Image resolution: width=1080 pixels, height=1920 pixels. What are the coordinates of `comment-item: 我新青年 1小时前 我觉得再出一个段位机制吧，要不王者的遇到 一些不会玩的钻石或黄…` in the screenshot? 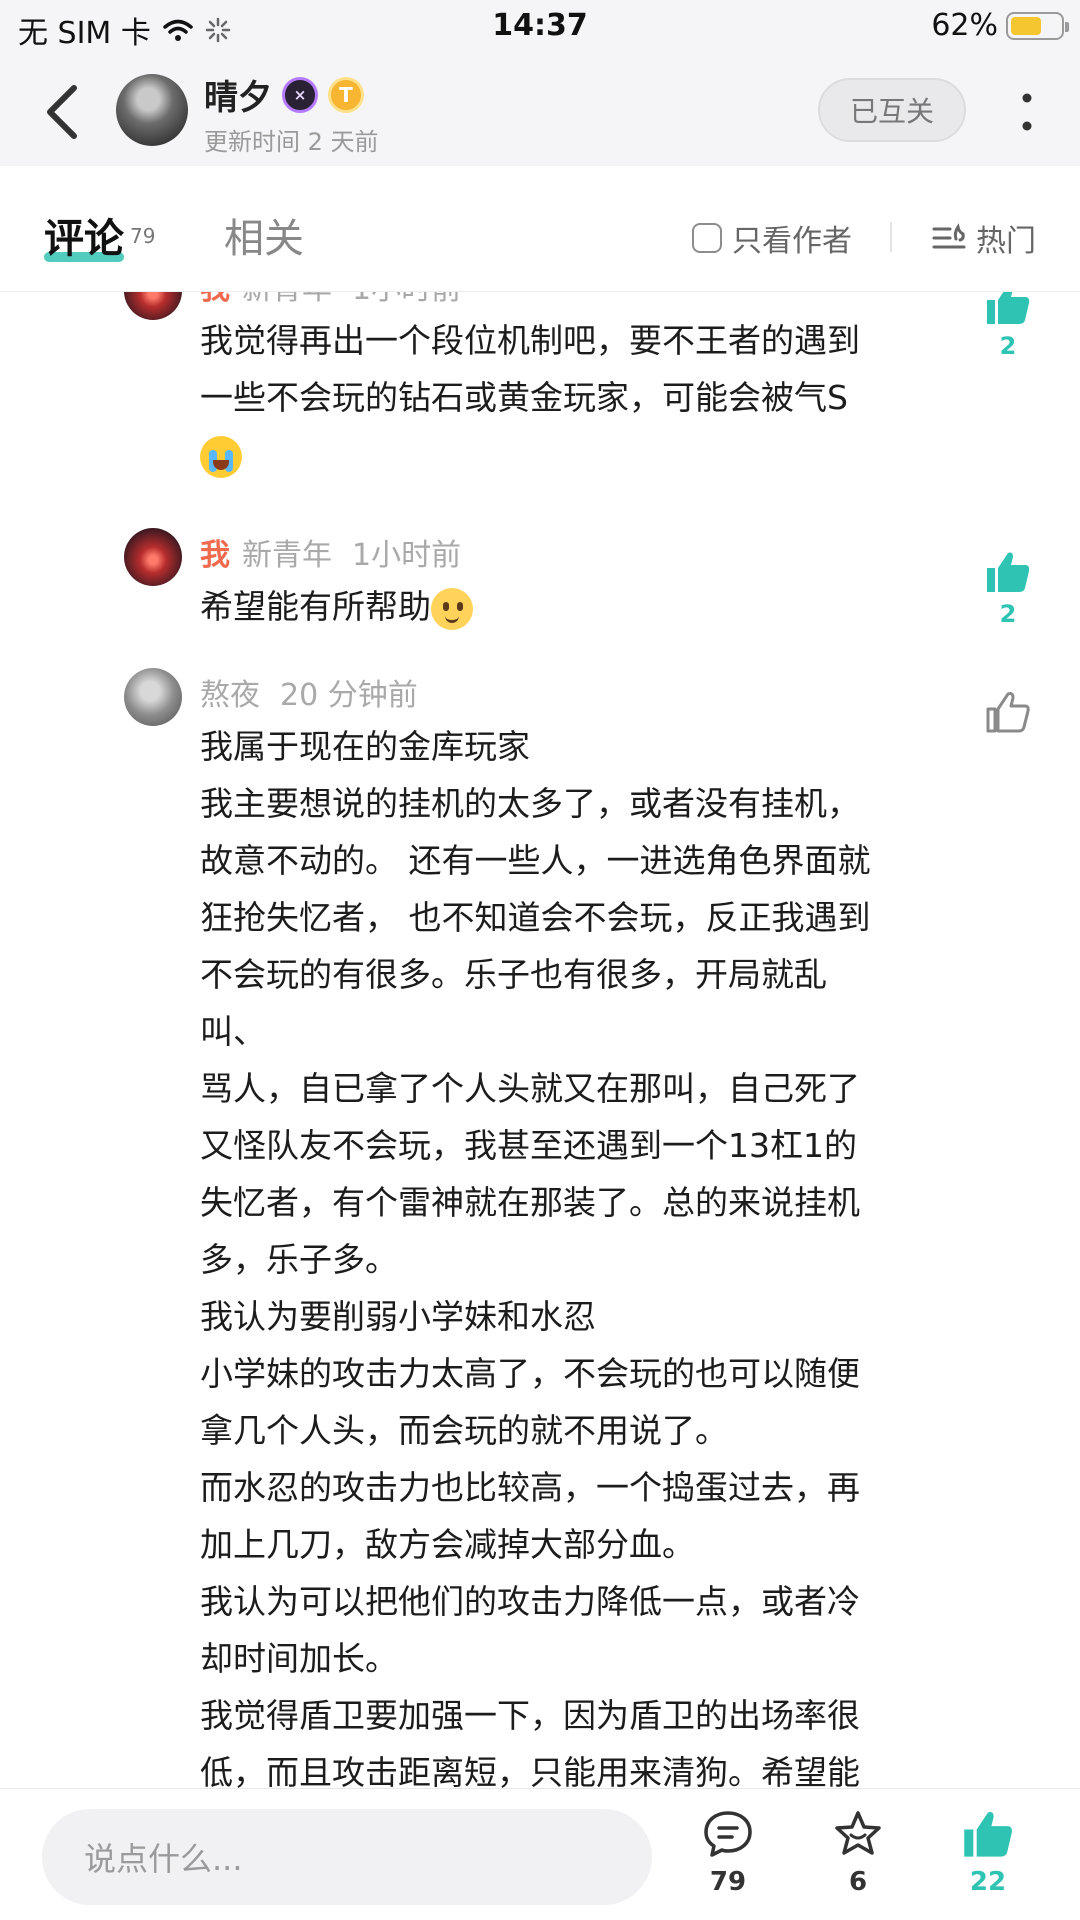 It's located at (540, 397).